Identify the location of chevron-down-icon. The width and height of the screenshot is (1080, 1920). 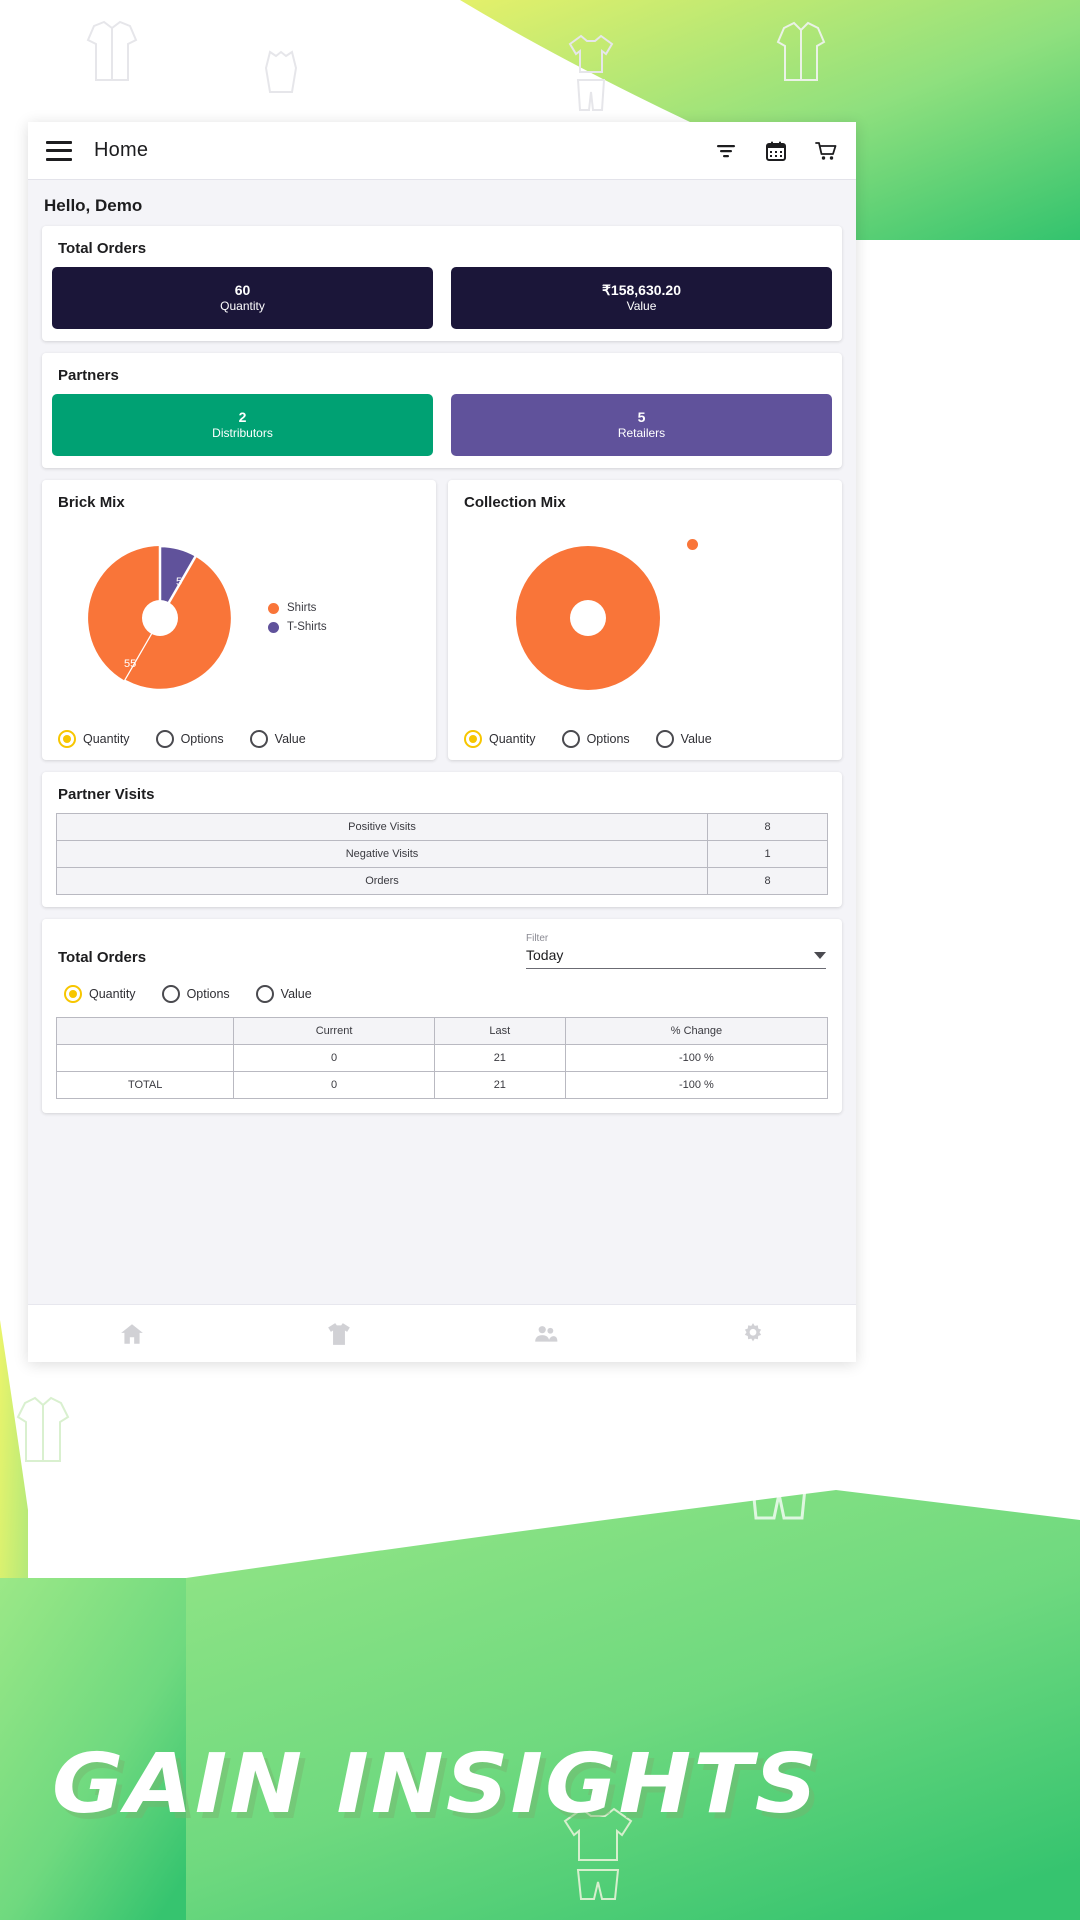
(820, 955).